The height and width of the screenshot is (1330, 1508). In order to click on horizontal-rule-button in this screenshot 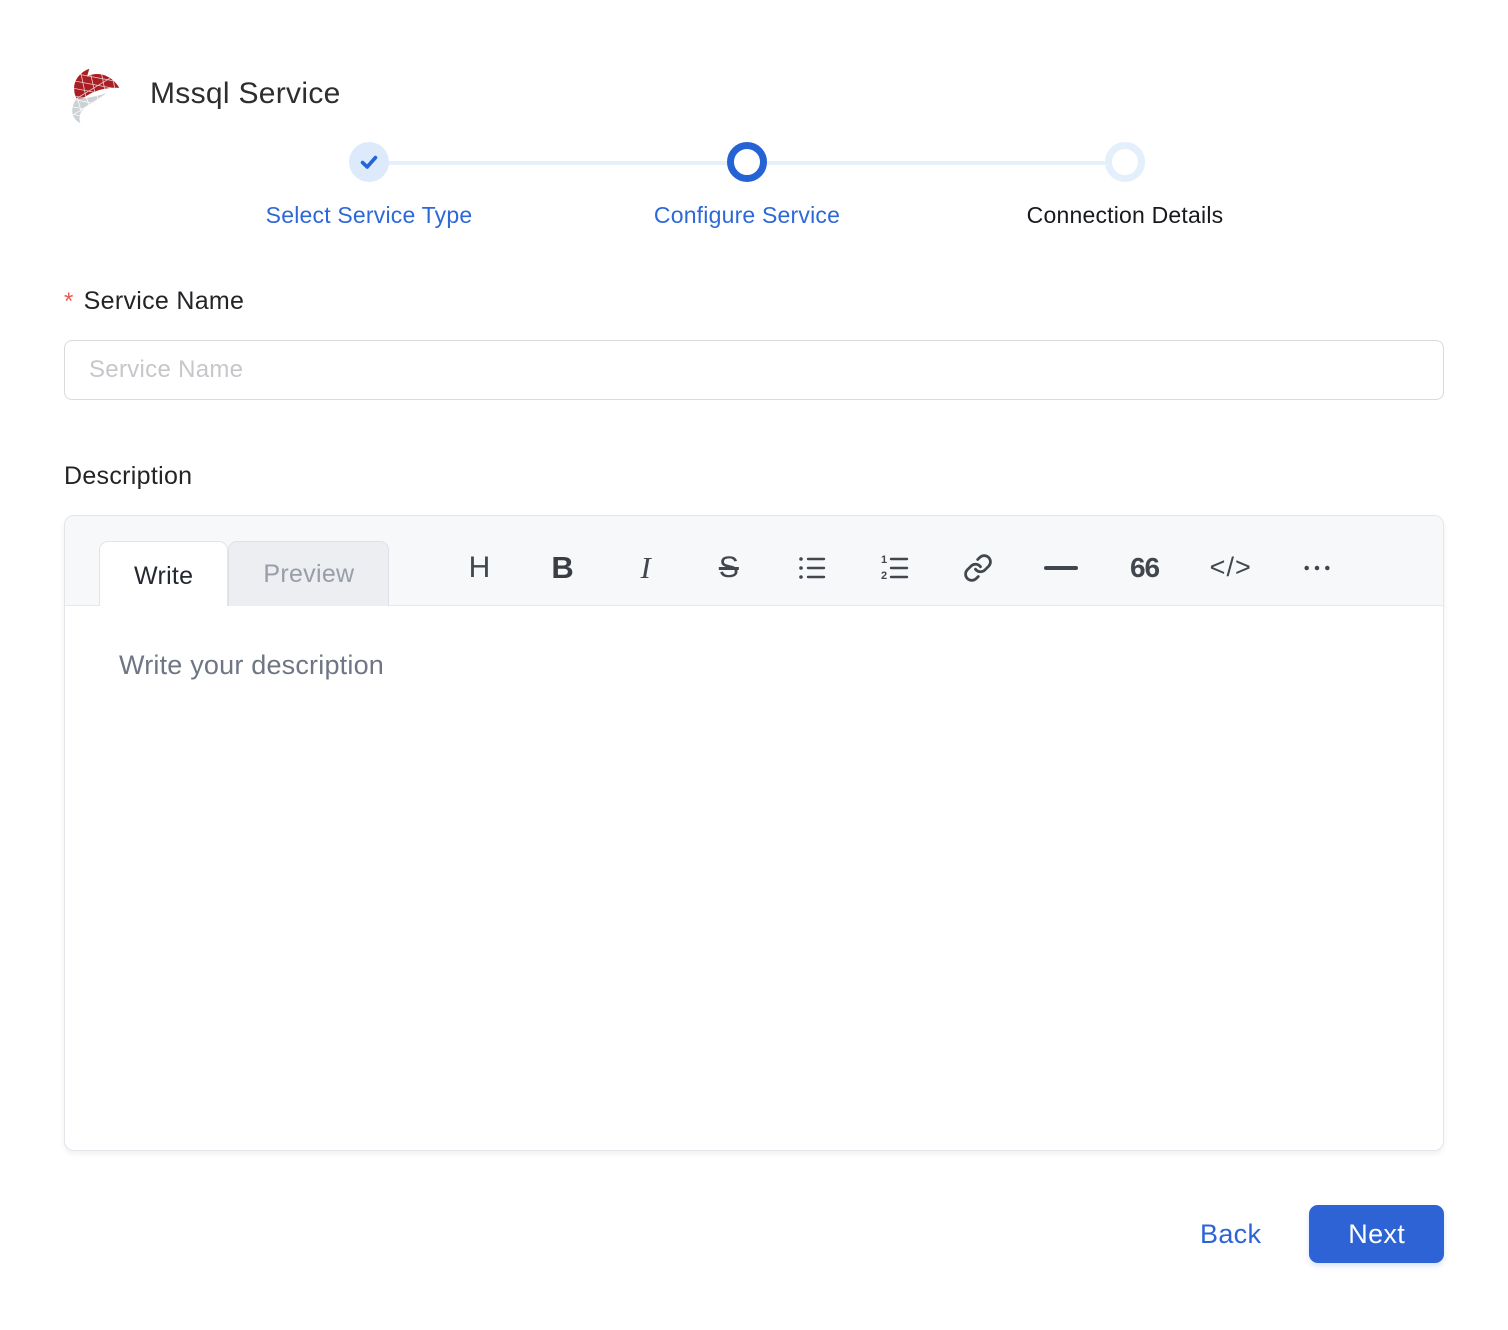, I will do `click(1061, 568)`.